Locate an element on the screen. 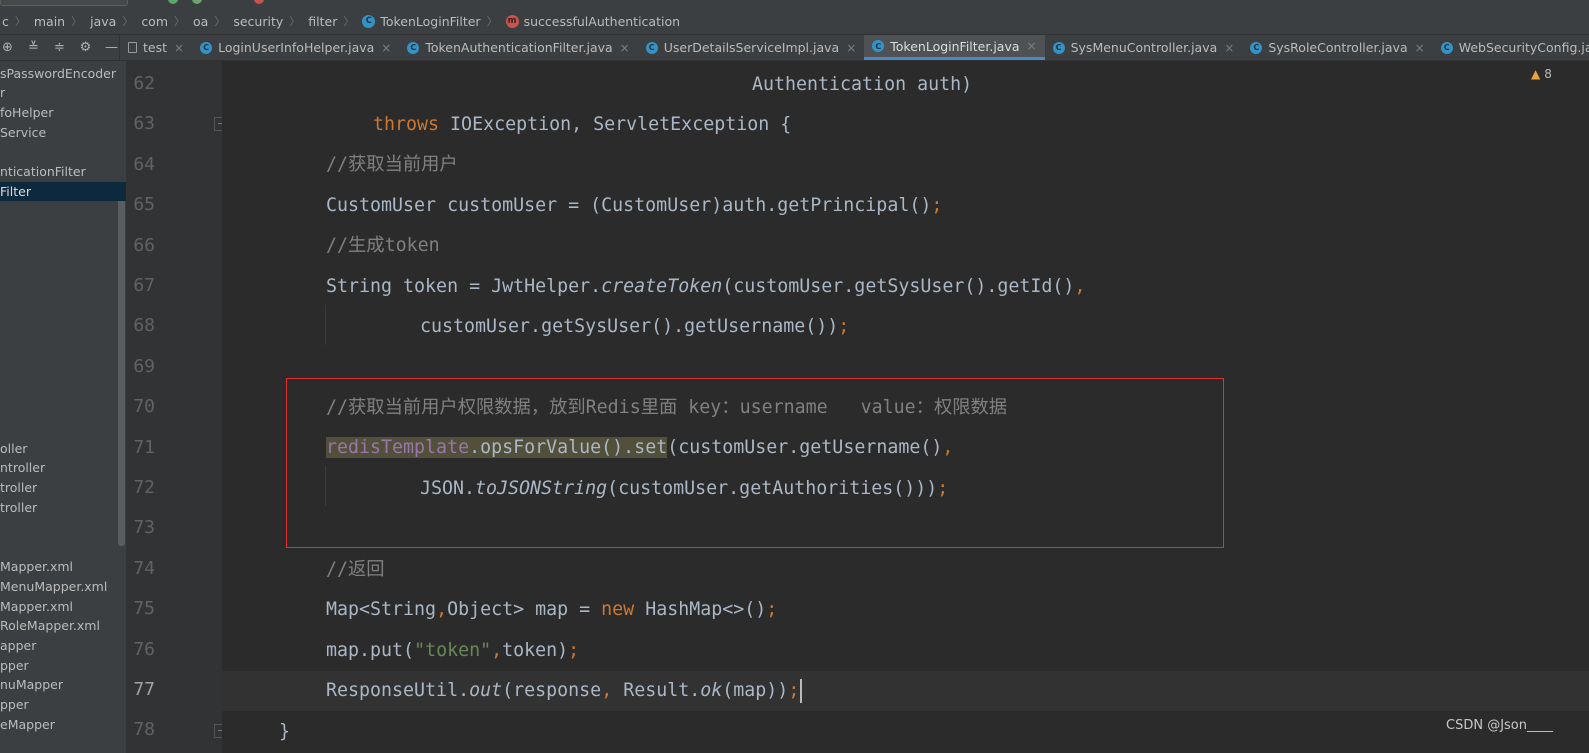 This screenshot has height=753, width=1589. run-configuration-selector is located at coordinates (64, 3).